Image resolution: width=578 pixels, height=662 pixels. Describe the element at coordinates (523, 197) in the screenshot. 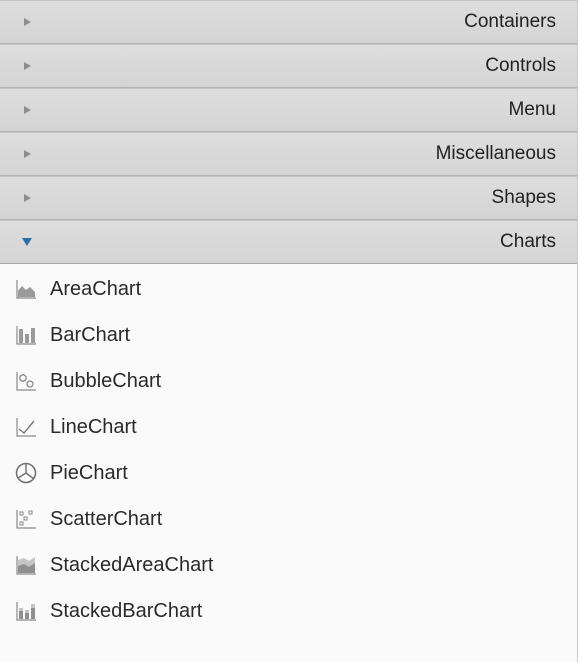

I see `section-title: Shapes` at that location.